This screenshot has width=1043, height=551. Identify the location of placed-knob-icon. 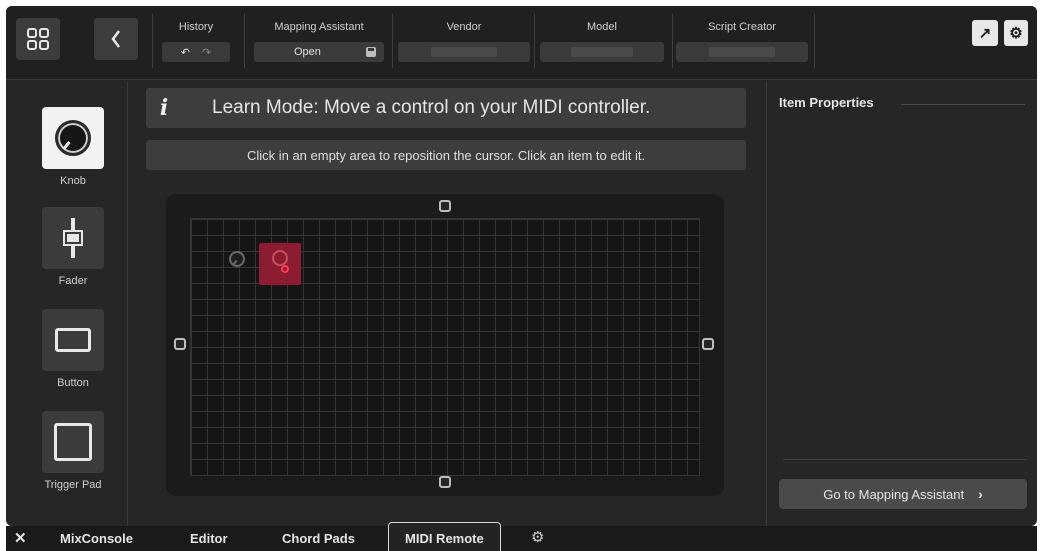
(237, 259).